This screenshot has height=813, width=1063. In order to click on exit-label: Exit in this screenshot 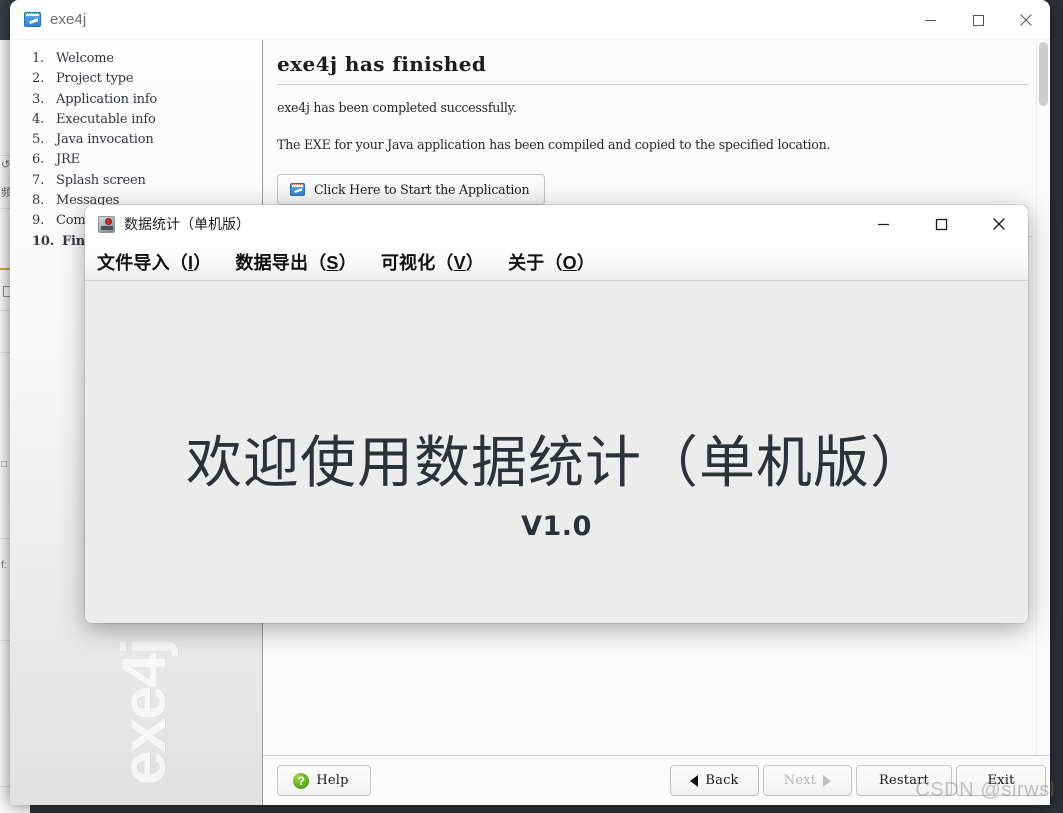, I will do `click(1001, 780)`.